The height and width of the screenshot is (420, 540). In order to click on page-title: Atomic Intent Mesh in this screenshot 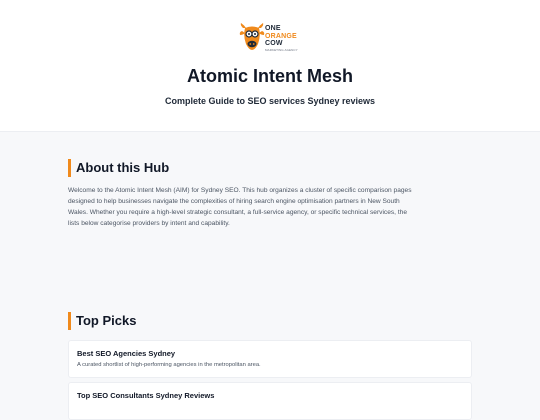, I will do `click(269, 76)`.